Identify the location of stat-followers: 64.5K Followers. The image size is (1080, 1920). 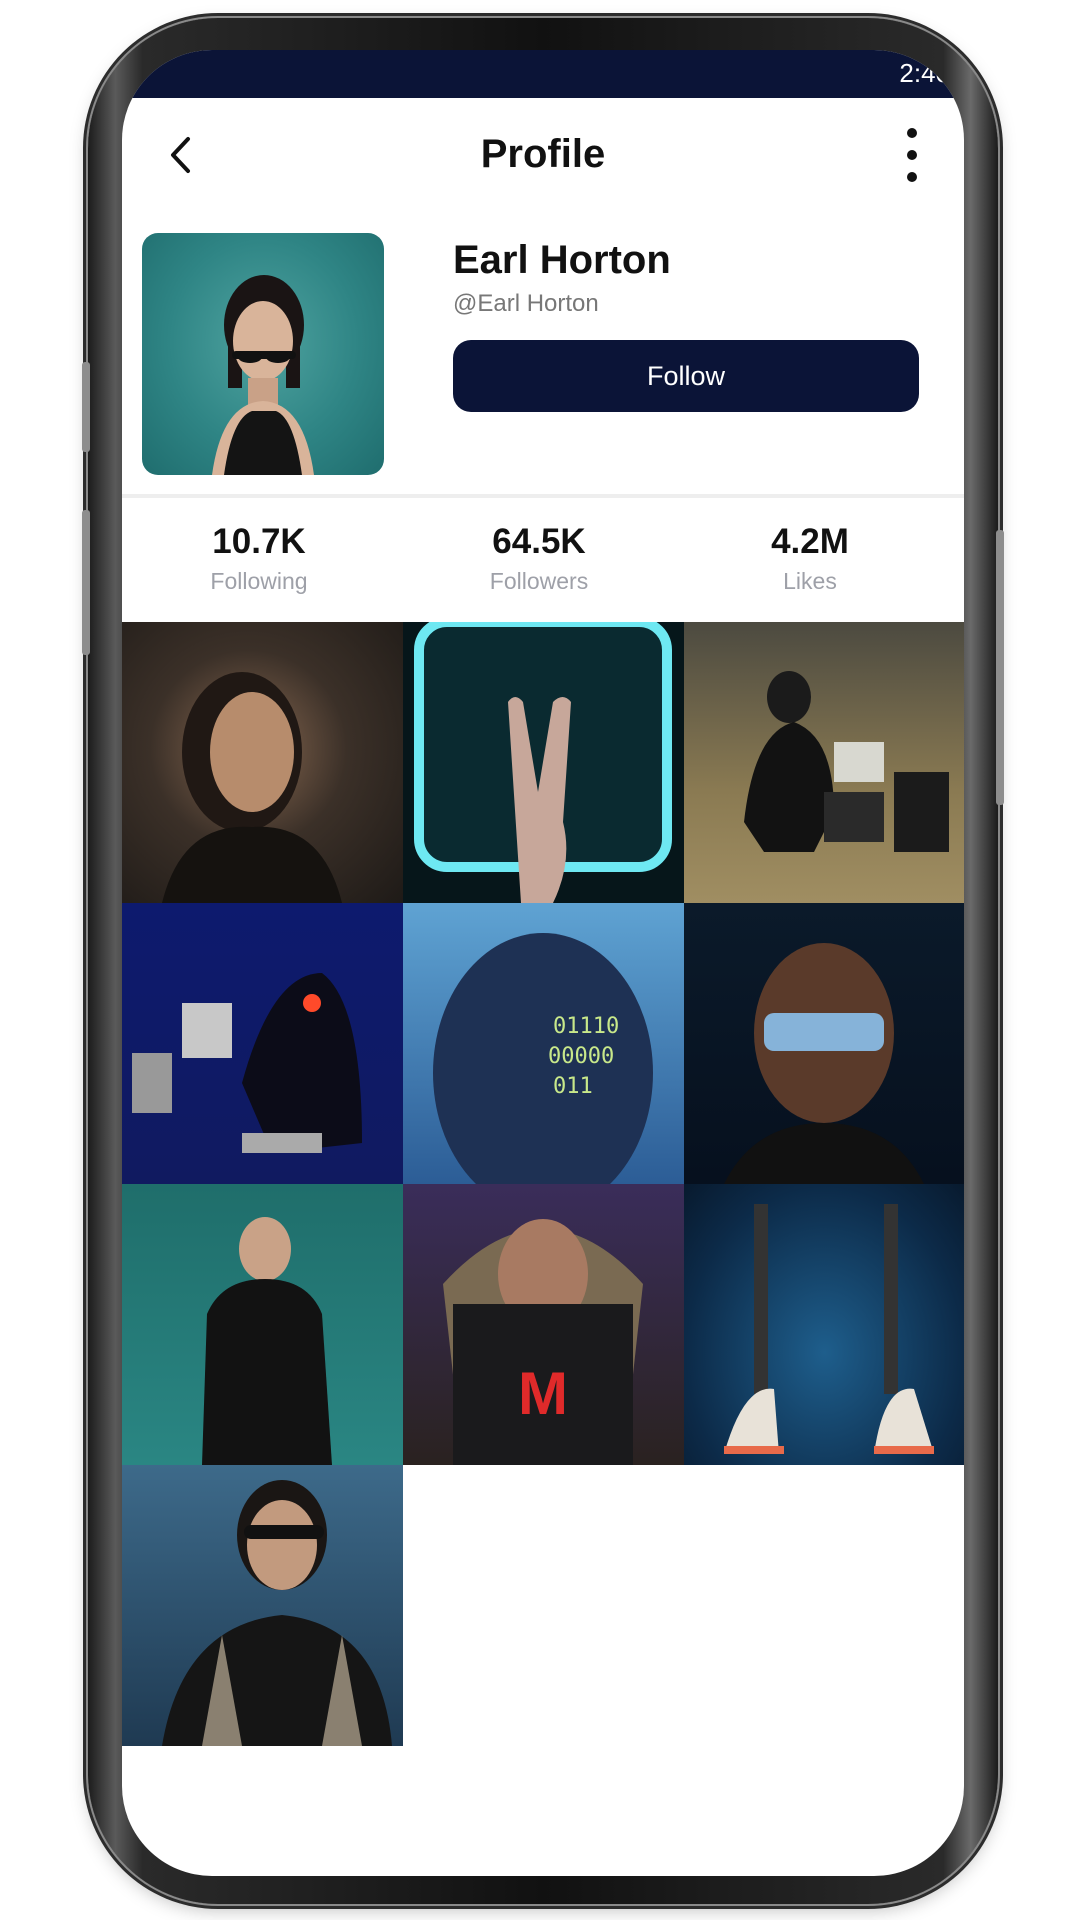
(539, 546).